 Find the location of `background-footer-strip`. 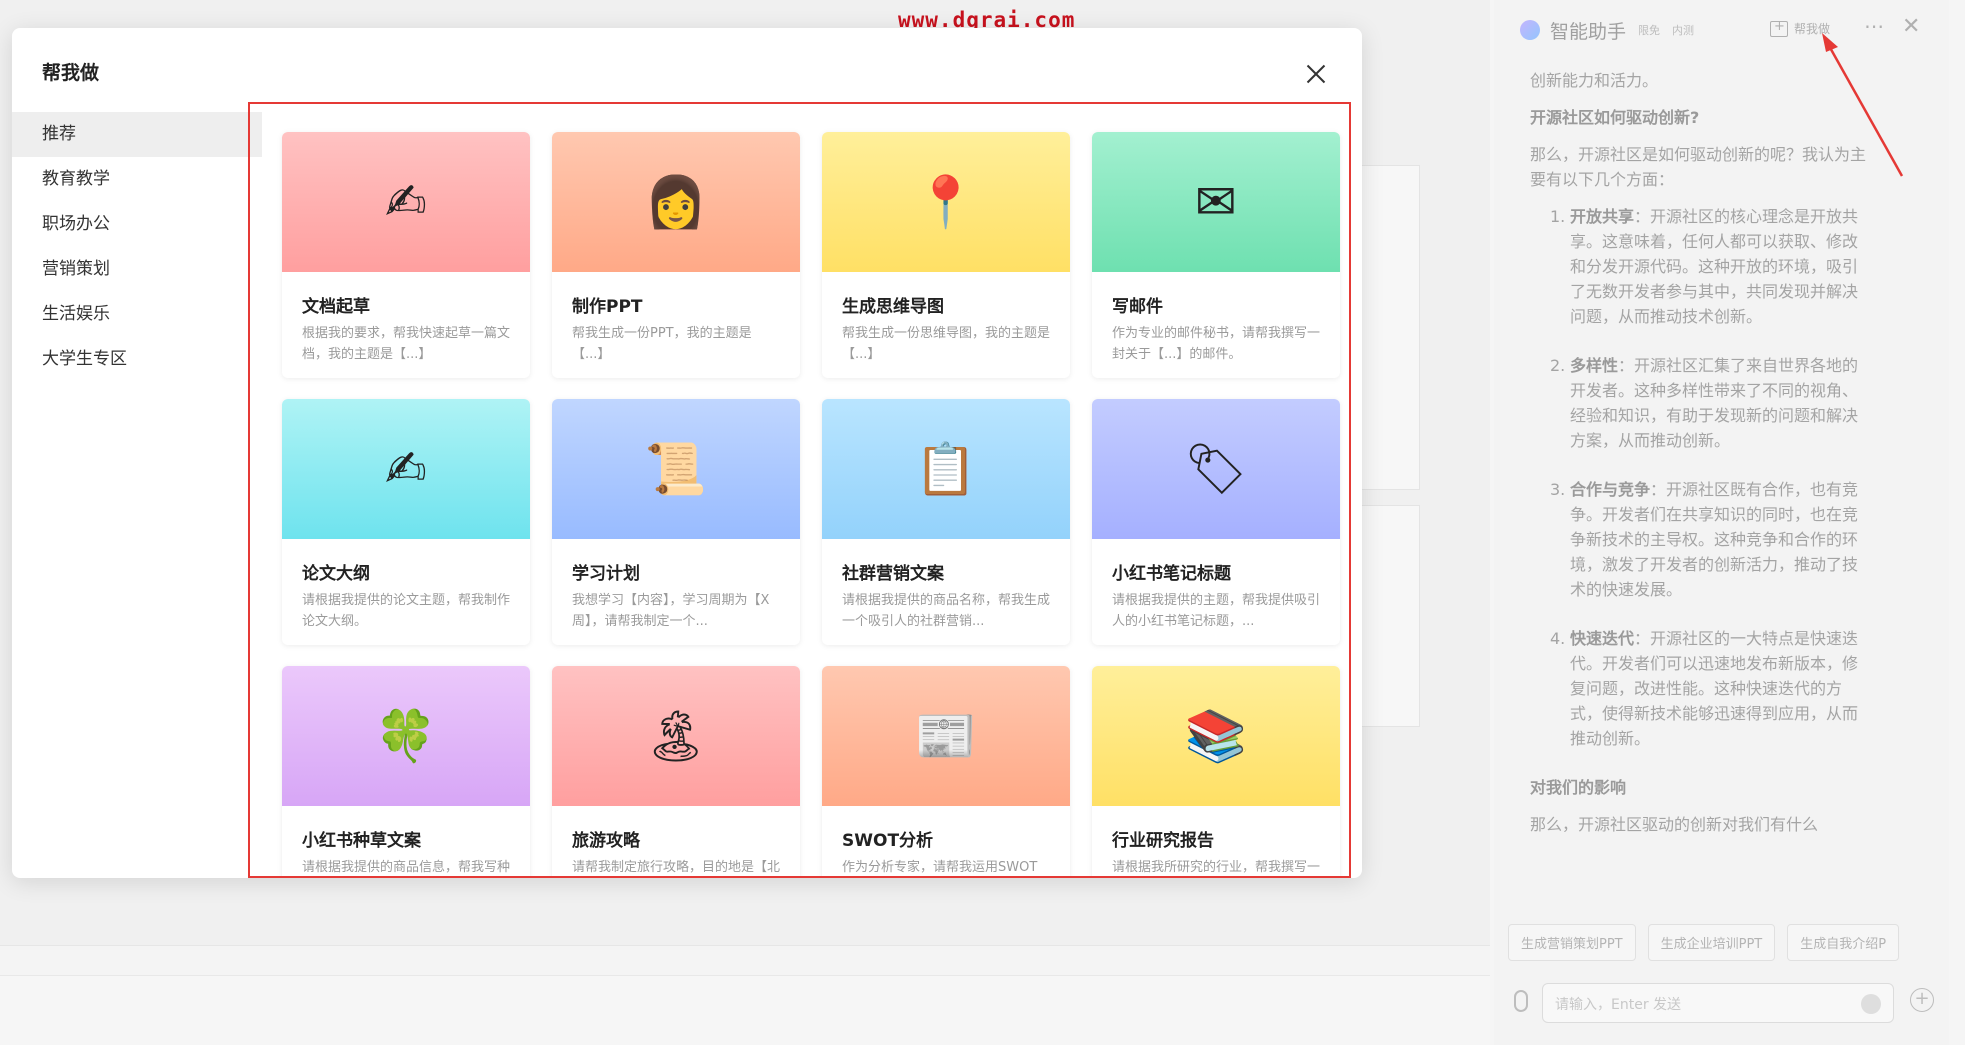

background-footer-strip is located at coordinates (745, 1010).